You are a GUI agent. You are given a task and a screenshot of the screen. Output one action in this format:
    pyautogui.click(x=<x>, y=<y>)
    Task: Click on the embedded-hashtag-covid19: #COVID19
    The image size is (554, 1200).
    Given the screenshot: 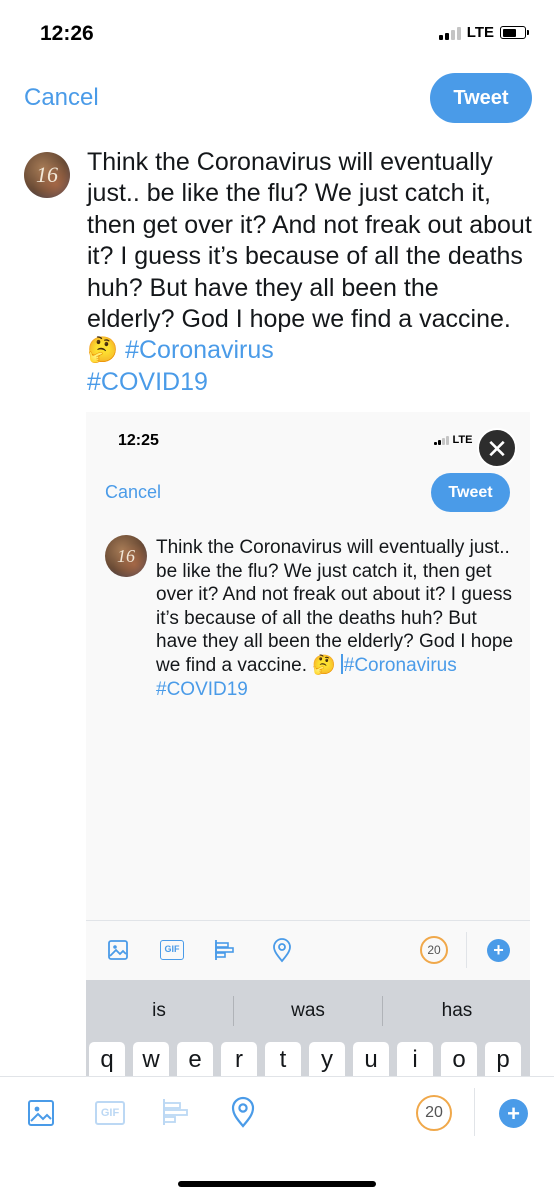 What is the action you would take?
    pyautogui.click(x=202, y=689)
    